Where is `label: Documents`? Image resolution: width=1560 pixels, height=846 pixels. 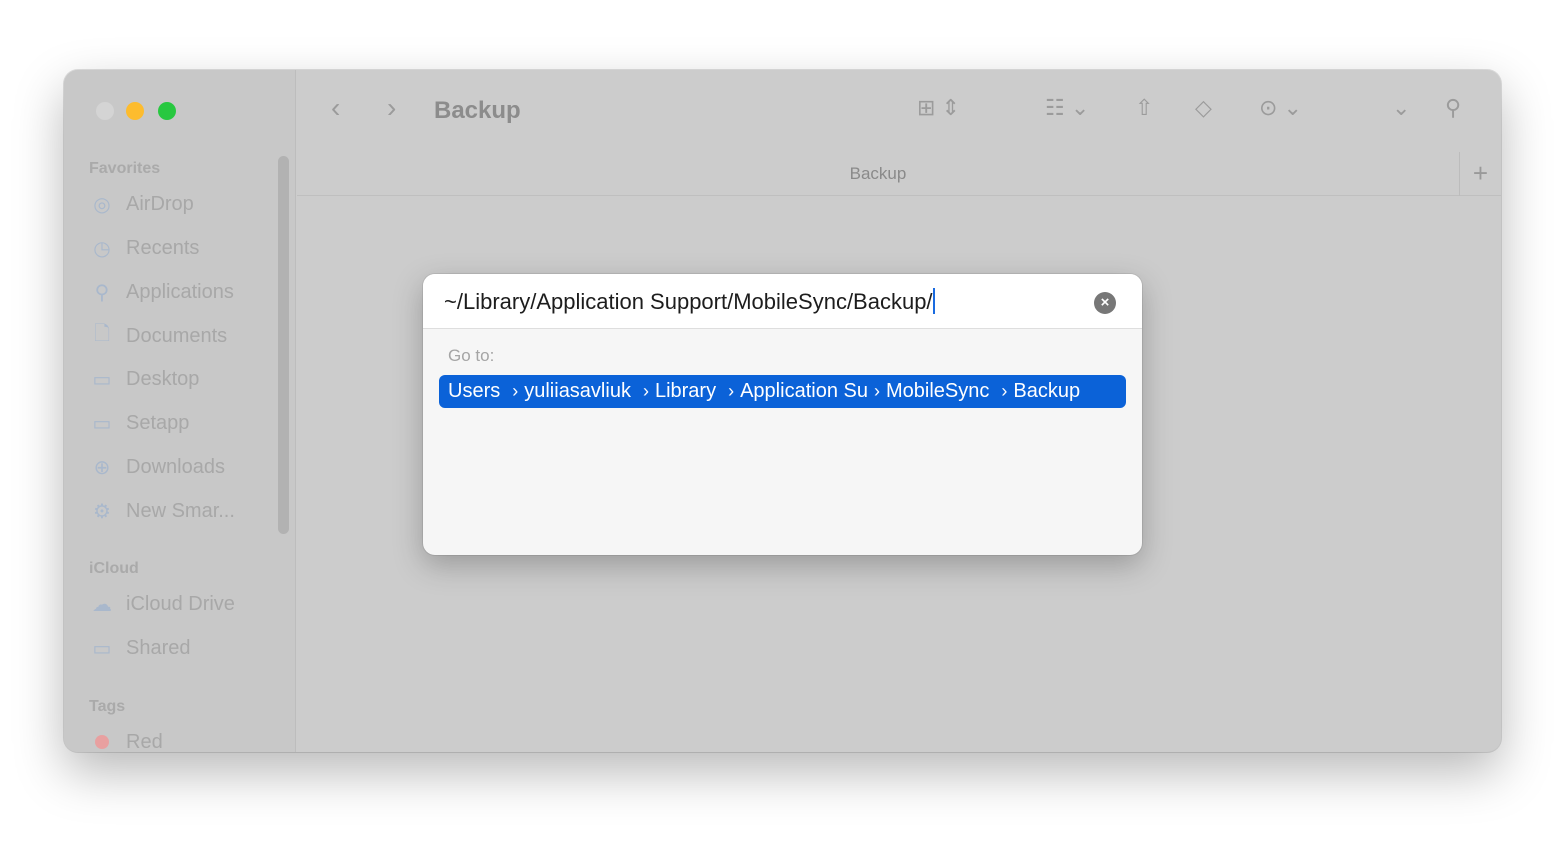 label: Documents is located at coordinates (177, 335).